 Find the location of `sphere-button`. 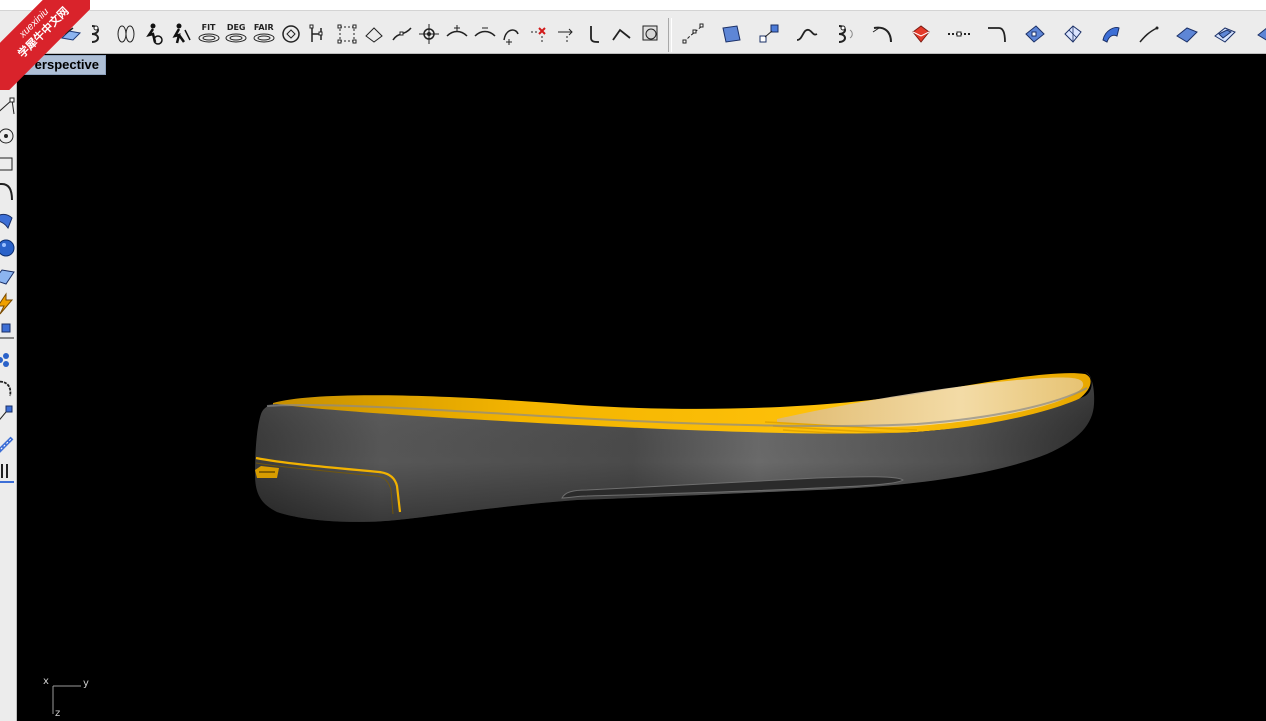

sphere-button is located at coordinates (43, 34).